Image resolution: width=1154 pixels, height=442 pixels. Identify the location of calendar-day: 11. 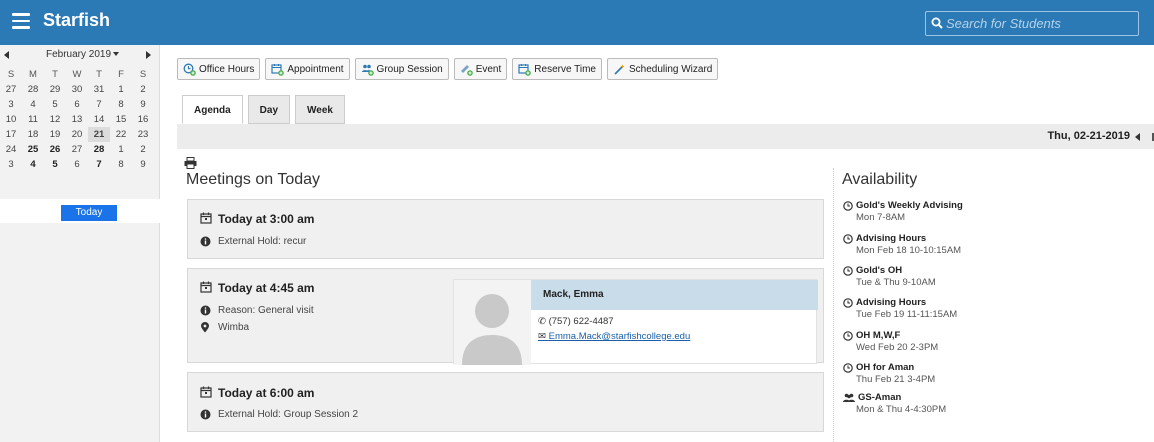
(33, 119).